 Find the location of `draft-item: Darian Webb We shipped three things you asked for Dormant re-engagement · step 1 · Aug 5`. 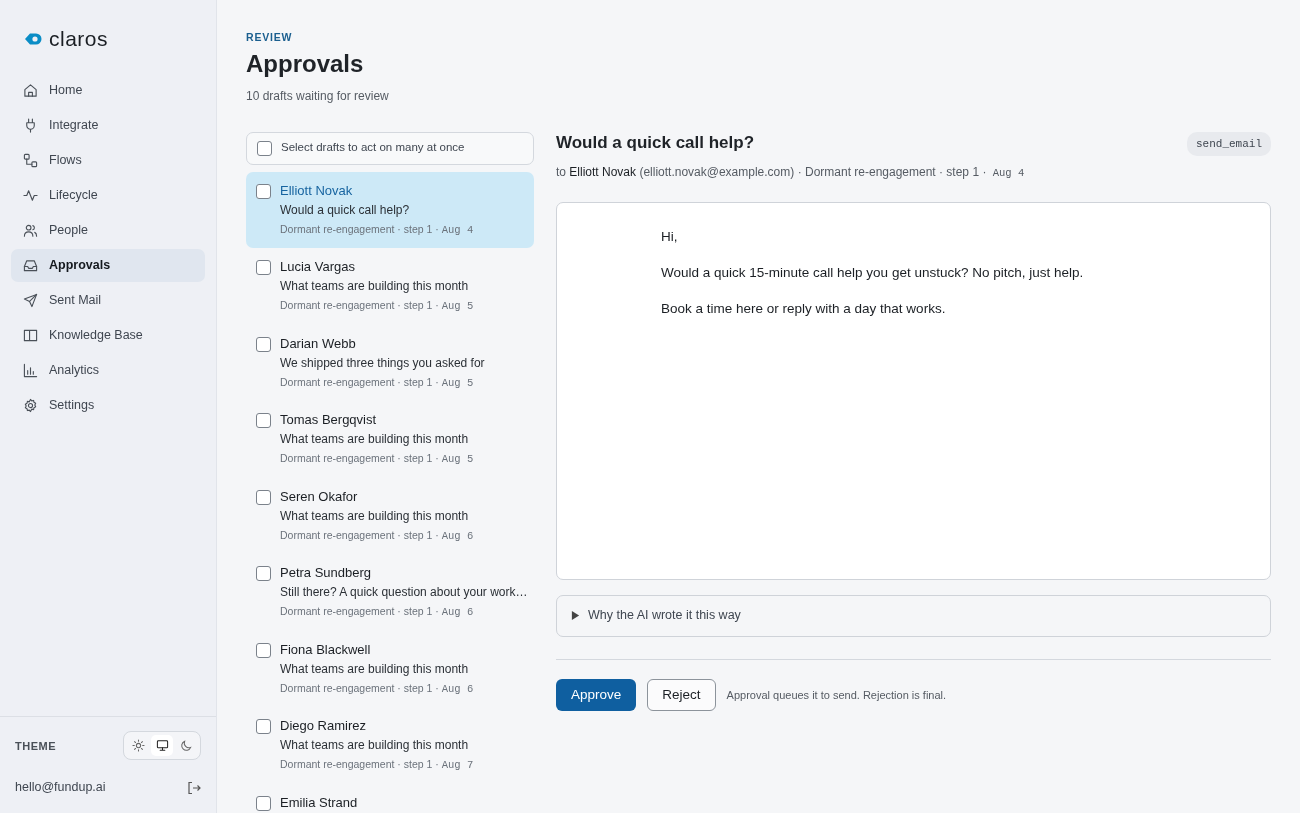

draft-item: Darian Webb We shipped three things you asked for Dormant re-engagement · step 1 · Aug 5 is located at coordinates (390, 363).